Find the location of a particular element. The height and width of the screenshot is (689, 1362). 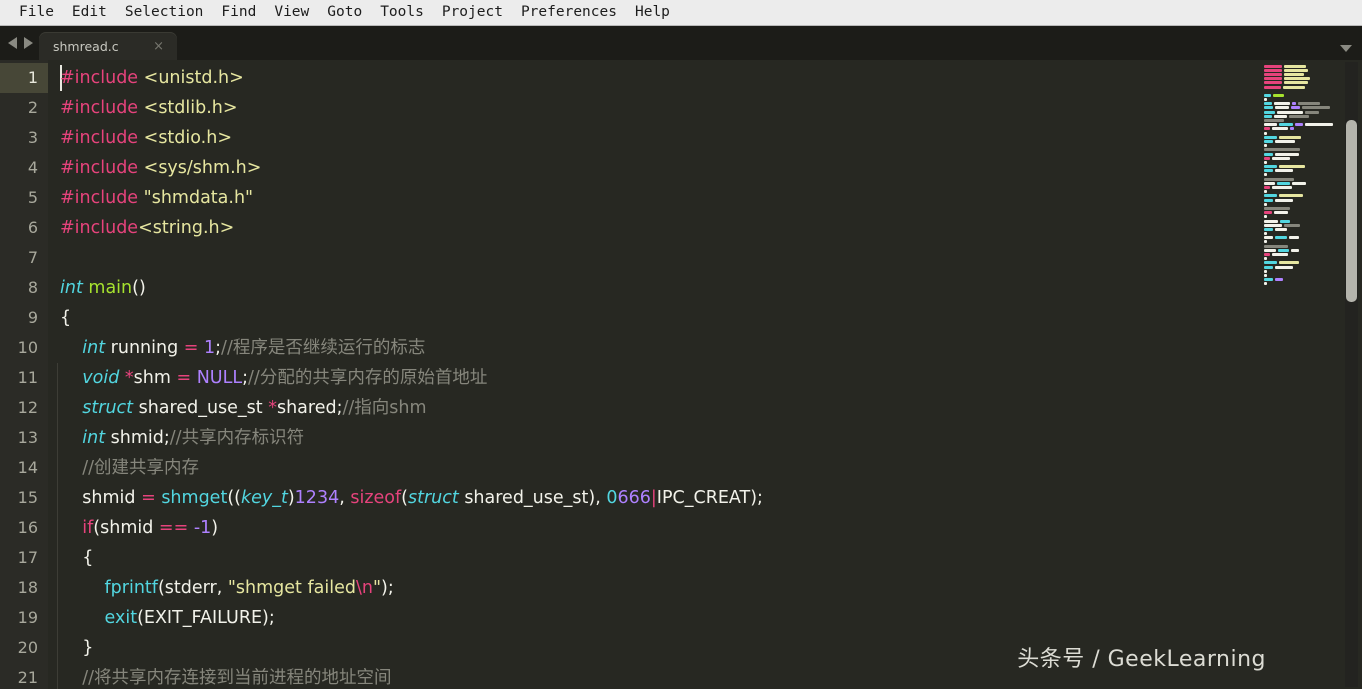

code-line: //创建共享内存 is located at coordinates (705, 468).